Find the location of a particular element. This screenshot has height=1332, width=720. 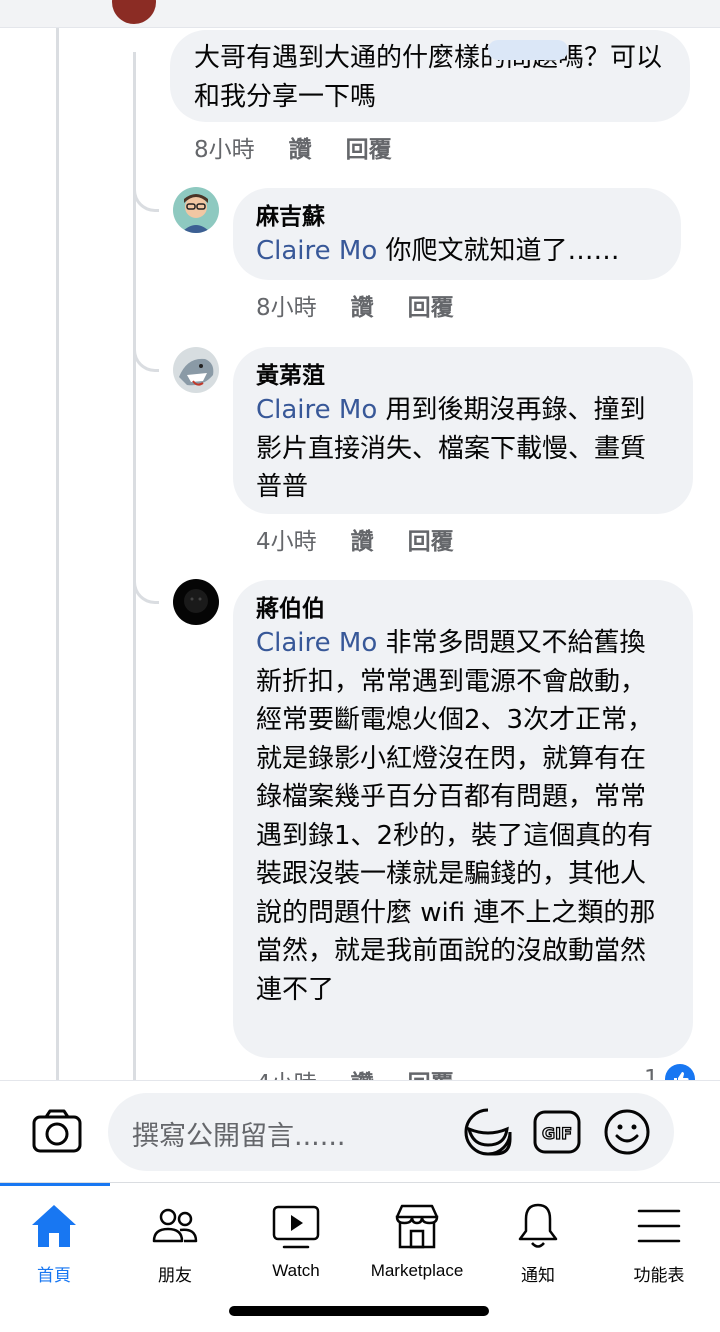

tab-label: Watch is located at coordinates (296, 1270).